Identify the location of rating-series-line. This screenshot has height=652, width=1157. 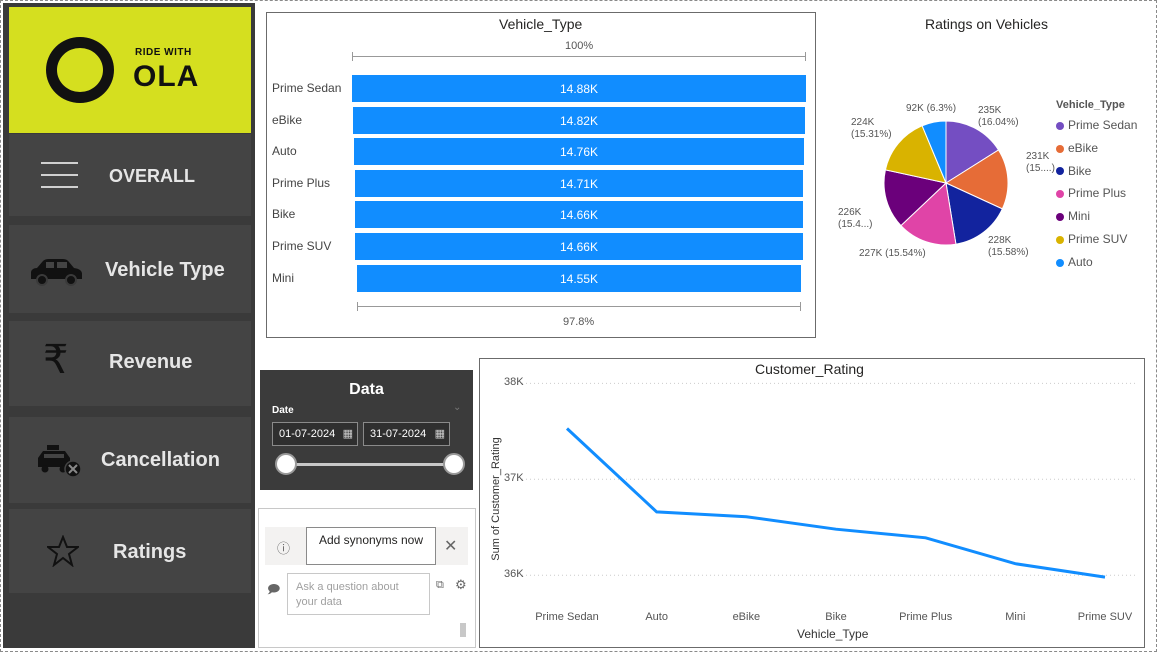
(835, 503).